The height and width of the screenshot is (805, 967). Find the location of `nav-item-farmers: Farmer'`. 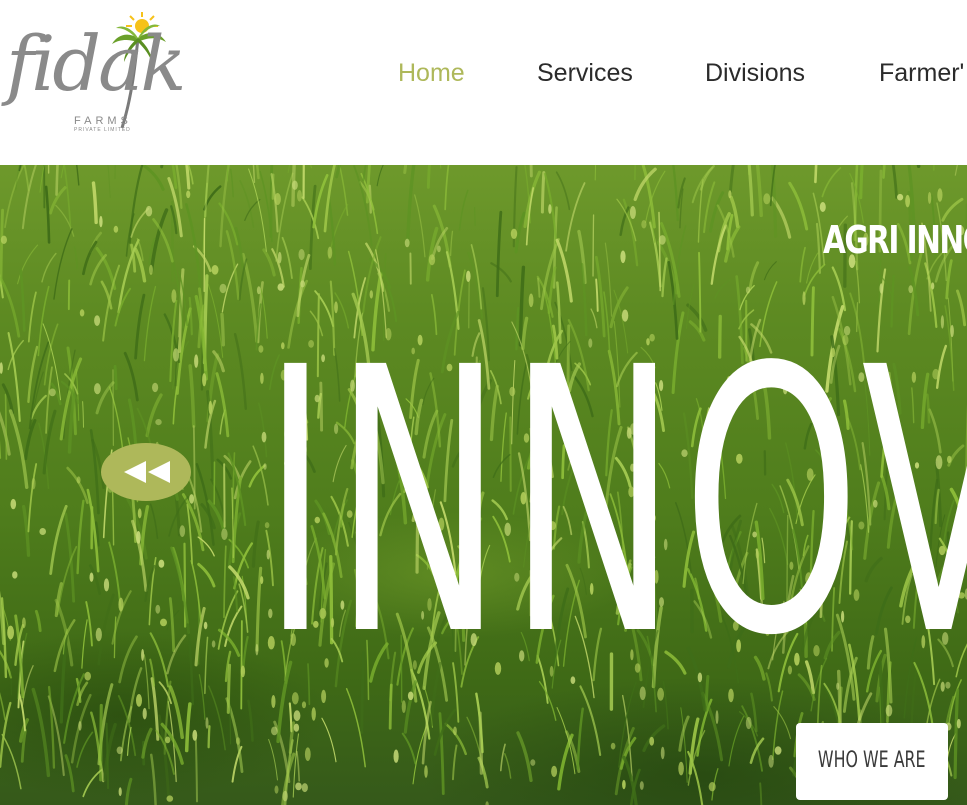

nav-item-farmers: Farmer' is located at coordinates (921, 73).